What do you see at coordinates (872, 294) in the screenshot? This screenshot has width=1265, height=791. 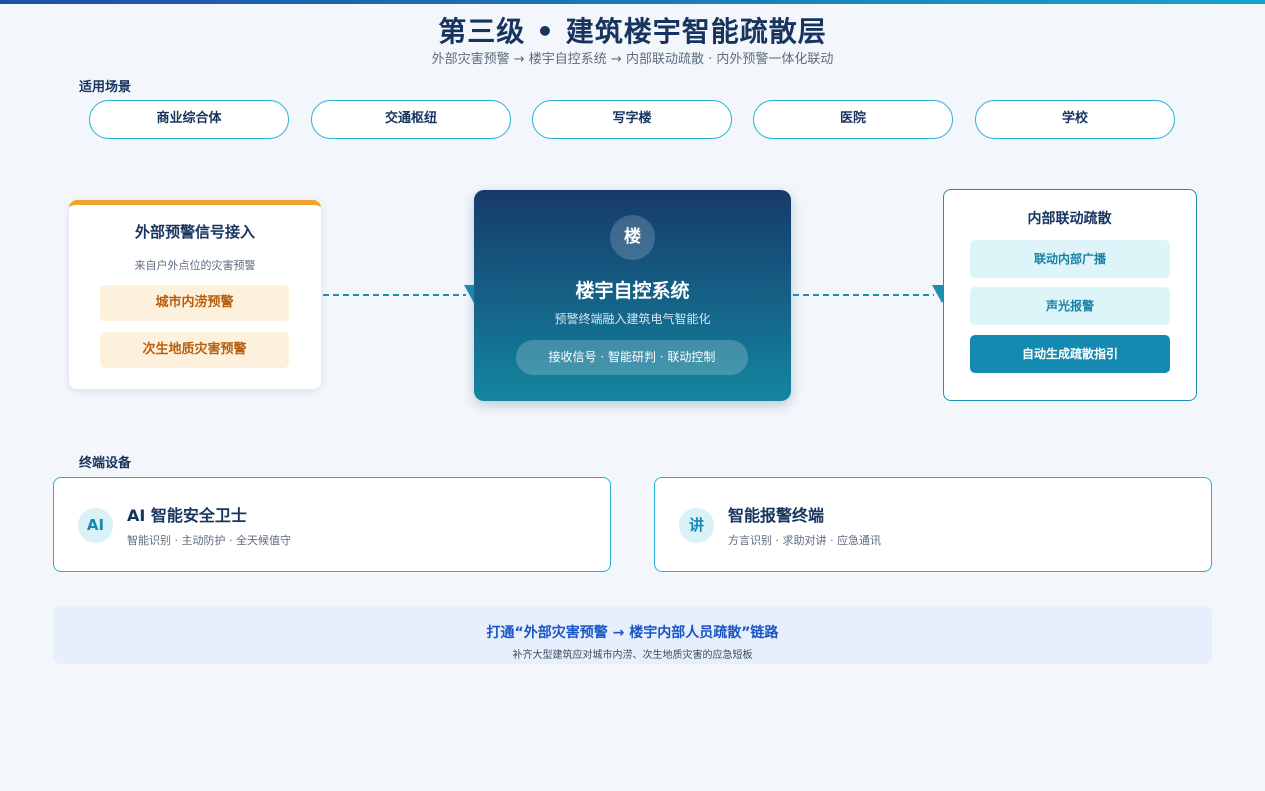 I see `flow-arrow-right` at bounding box center [872, 294].